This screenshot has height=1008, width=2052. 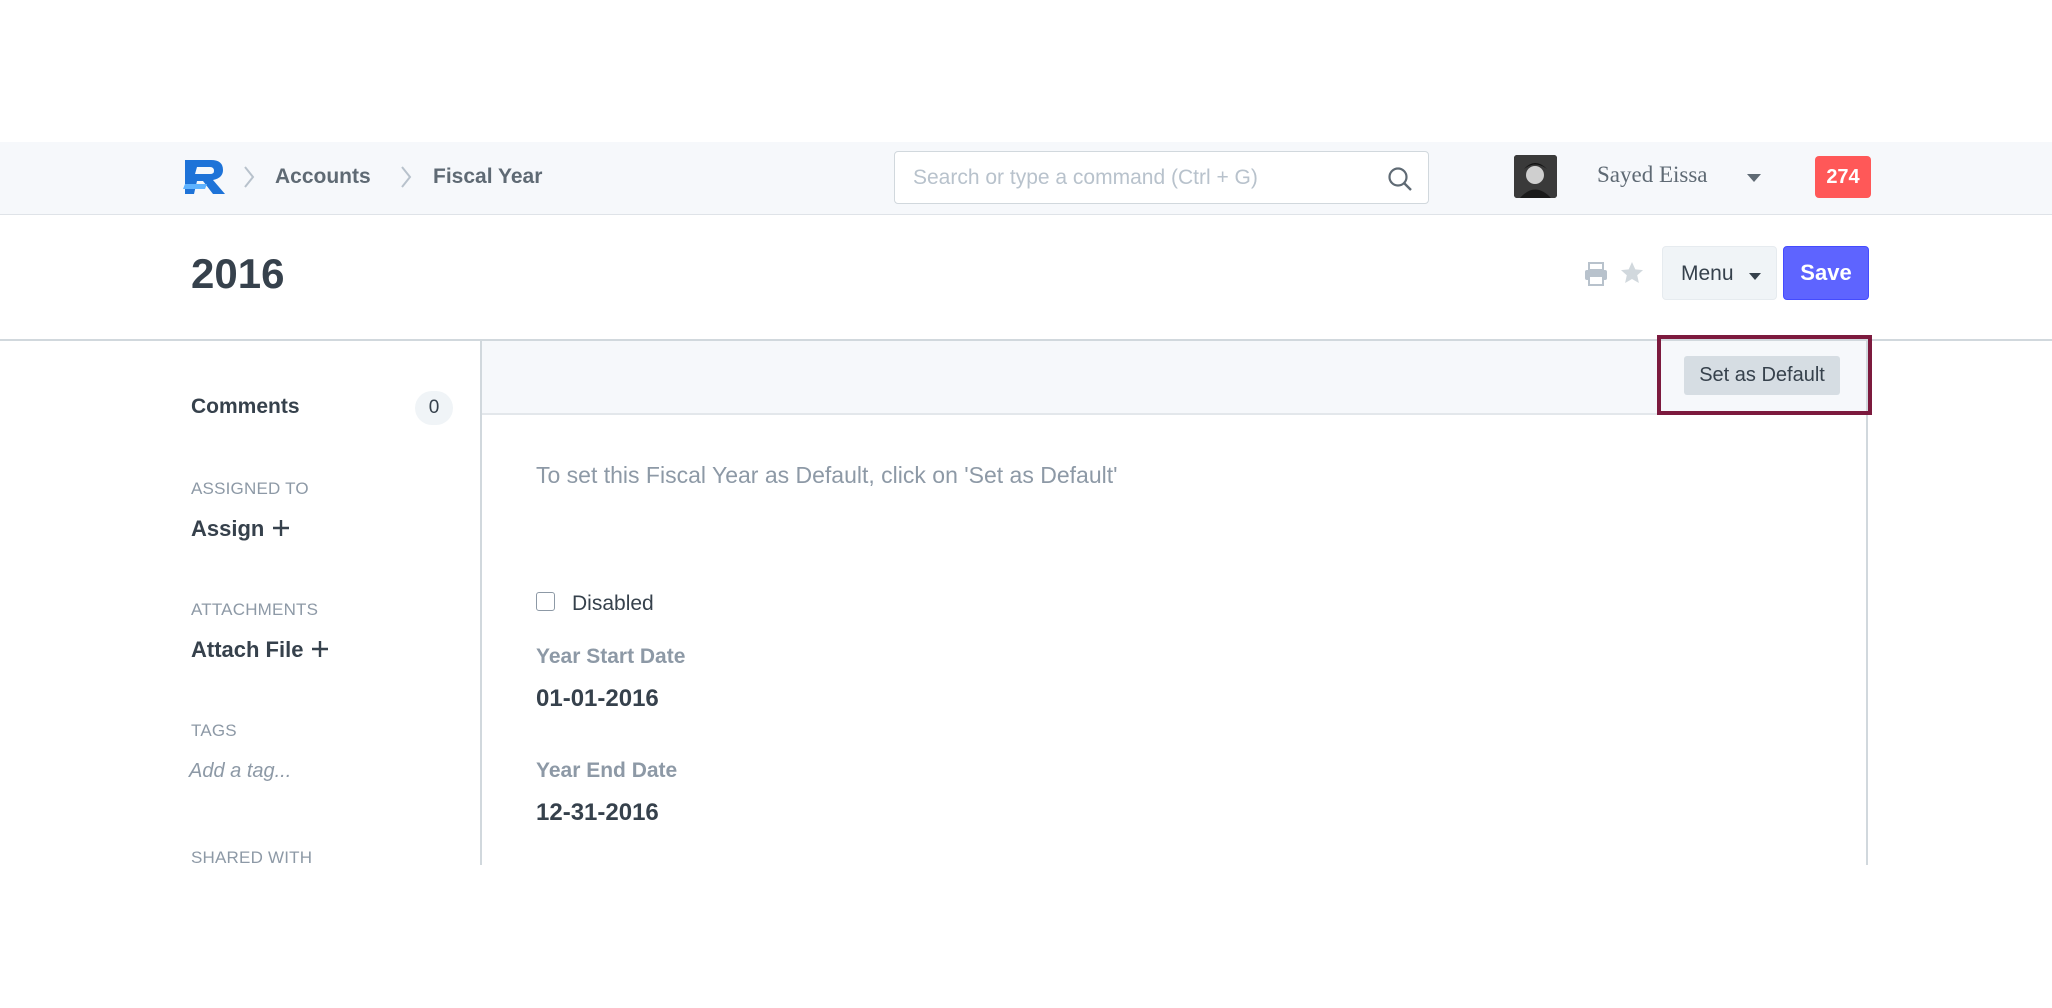 I want to click on assign-button: Assign, so click(x=240, y=529).